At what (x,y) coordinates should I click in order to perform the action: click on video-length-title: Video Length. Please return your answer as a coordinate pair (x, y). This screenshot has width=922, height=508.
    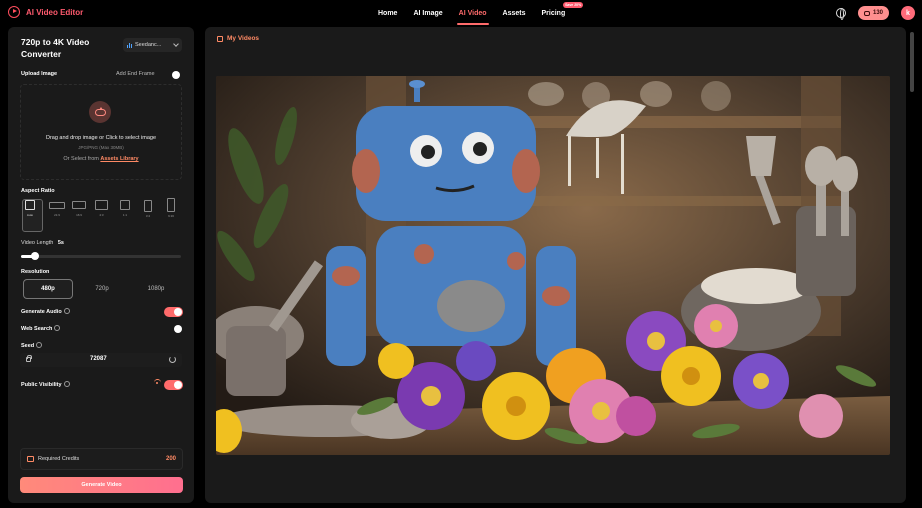
    Looking at the image, I should click on (37, 243).